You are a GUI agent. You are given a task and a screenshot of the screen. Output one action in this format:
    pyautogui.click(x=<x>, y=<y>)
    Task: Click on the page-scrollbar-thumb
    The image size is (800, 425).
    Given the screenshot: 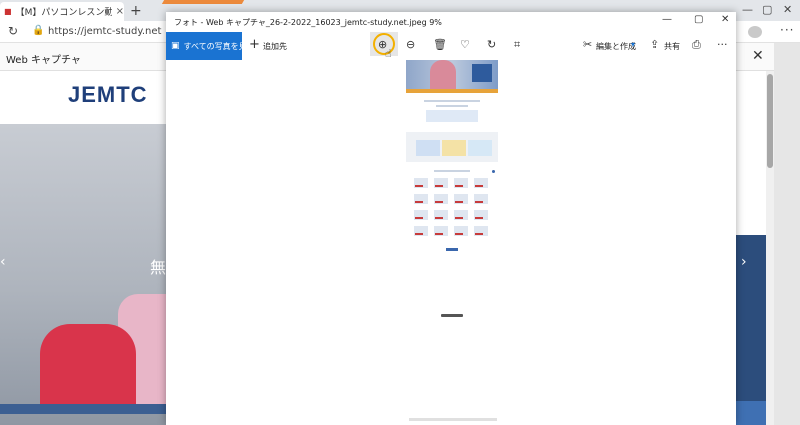 What is the action you would take?
    pyautogui.click(x=770, y=121)
    